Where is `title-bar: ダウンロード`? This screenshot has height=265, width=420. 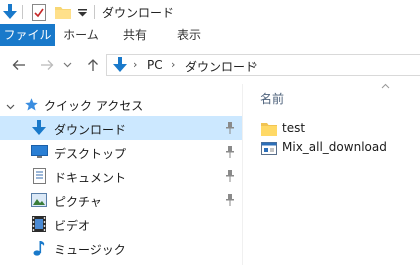
title-bar: ダウンロード is located at coordinates (210, 12).